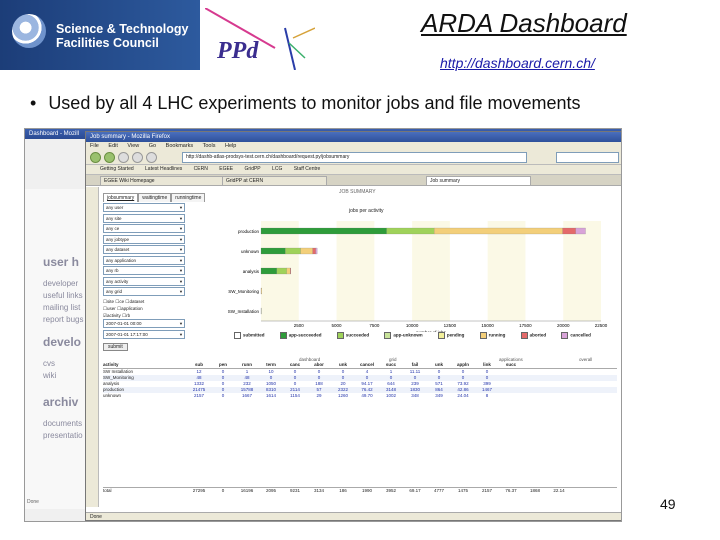 This screenshot has width=720, height=540. What do you see at coordinates (201, 169) in the screenshot?
I see `bookmark-cern: CERN` at bounding box center [201, 169].